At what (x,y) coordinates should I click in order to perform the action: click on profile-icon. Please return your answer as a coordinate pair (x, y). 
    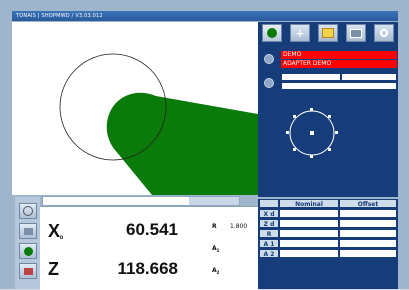
    Looking at the image, I should click on (28, 251).